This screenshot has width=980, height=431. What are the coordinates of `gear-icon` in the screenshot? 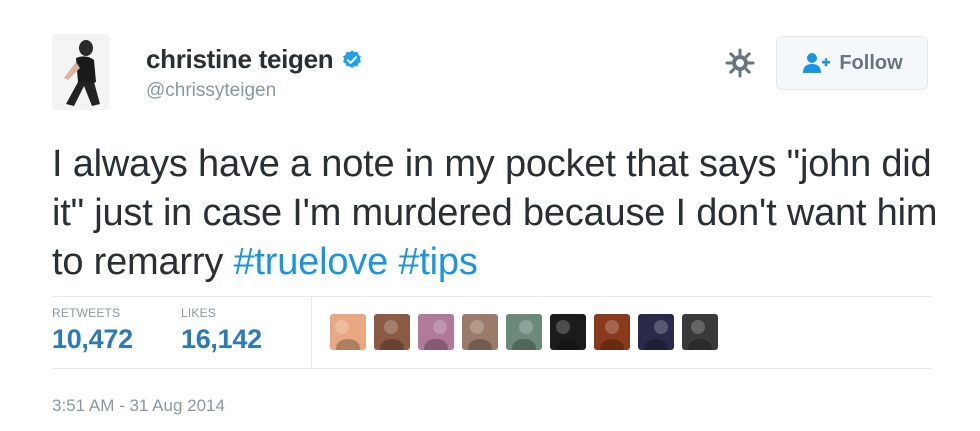 It's located at (740, 63).